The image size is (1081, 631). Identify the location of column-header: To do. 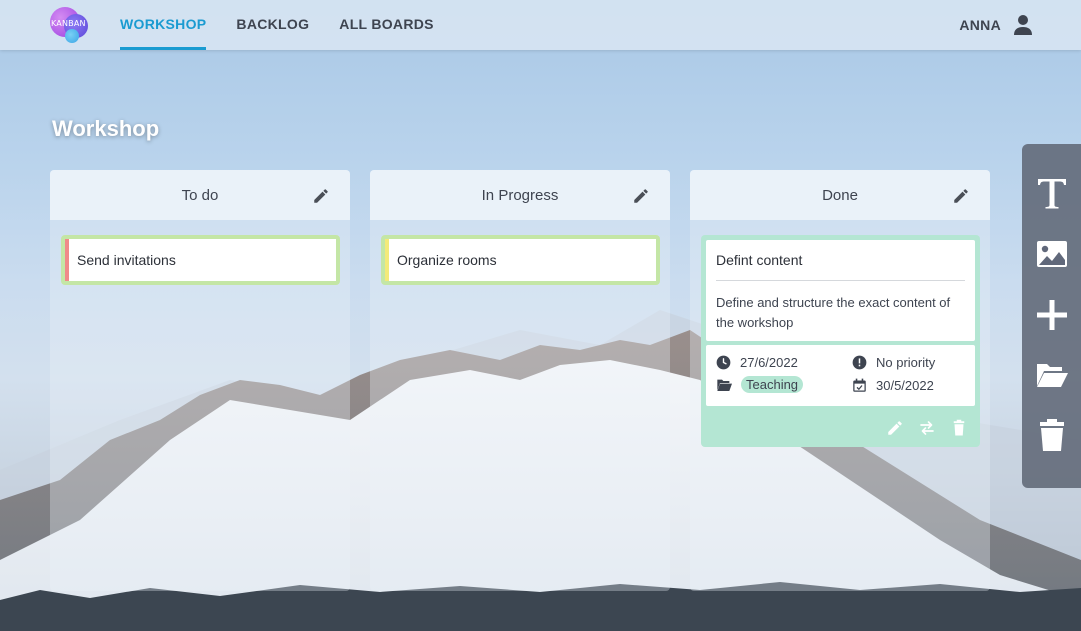
(200, 195).